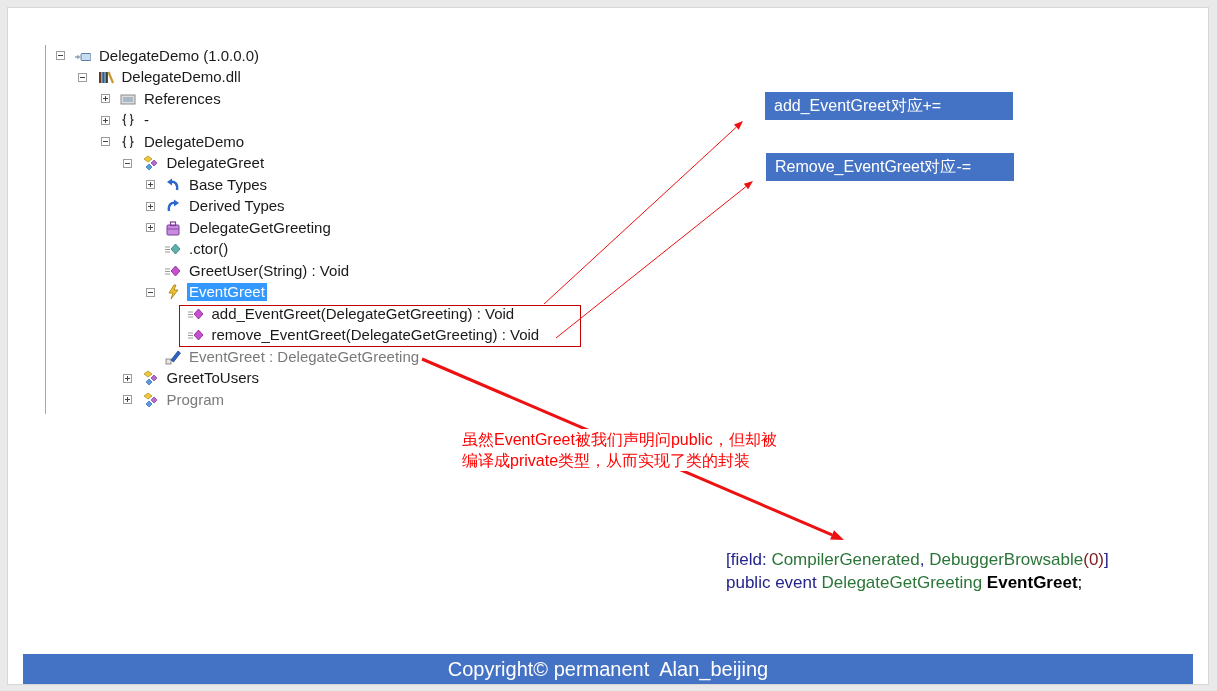 The image size is (1217, 691). What do you see at coordinates (363, 313) in the screenshot?
I see `tree-item: add_EventGreet(DelegateGetGreeting) : Void` at bounding box center [363, 313].